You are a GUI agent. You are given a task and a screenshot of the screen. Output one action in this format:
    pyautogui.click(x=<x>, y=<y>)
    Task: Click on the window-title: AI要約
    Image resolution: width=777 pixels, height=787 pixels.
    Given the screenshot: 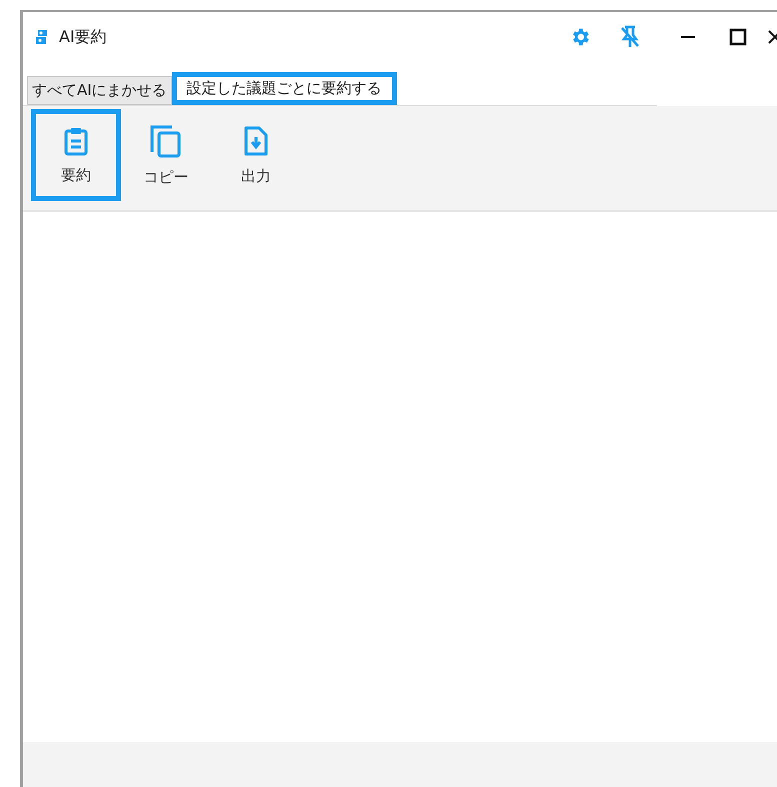 What is the action you would take?
    pyautogui.click(x=83, y=37)
    